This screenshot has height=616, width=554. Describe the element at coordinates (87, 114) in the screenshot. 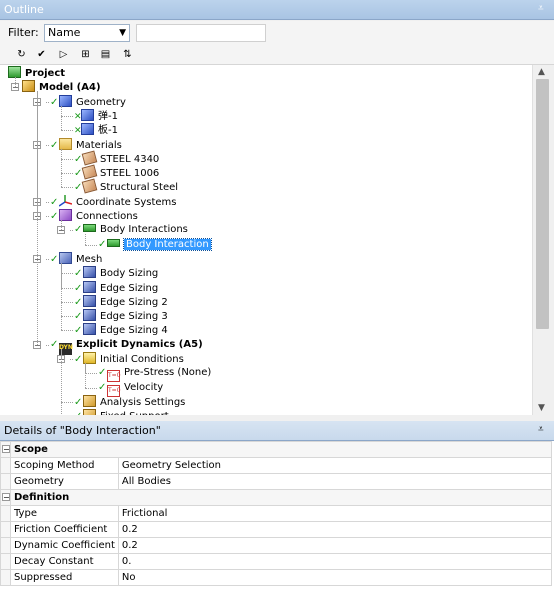

I see `part-icon` at that location.